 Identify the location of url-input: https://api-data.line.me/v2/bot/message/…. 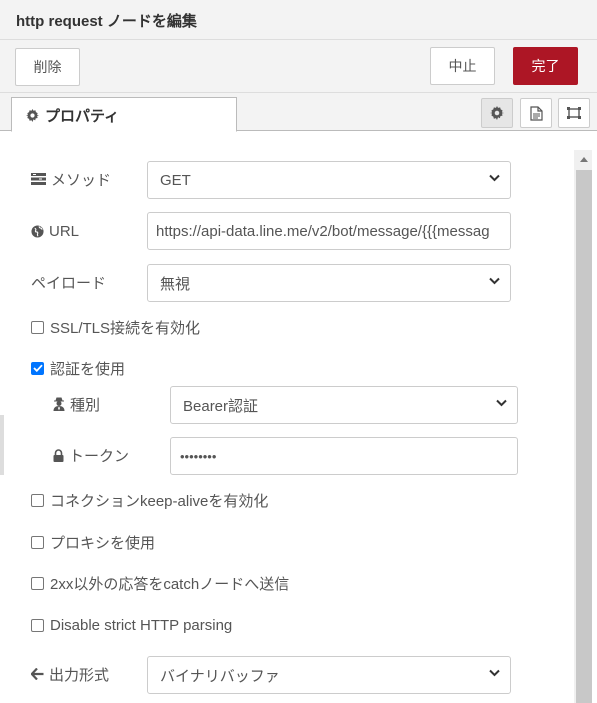
(329, 231).